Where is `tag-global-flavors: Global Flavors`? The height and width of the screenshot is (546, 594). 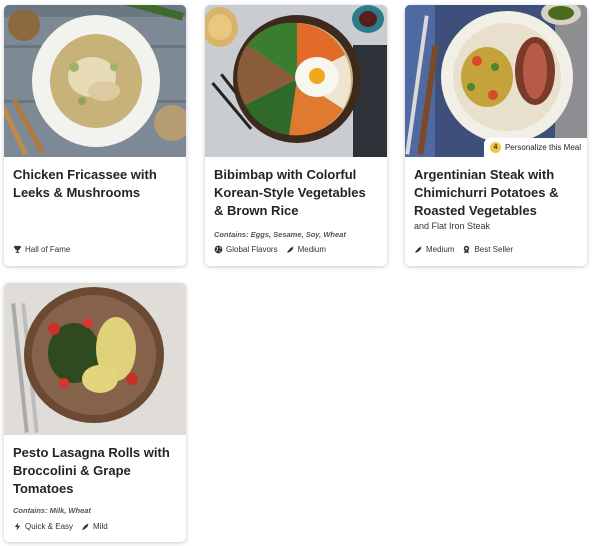
tag-global-flavors: Global Flavors is located at coordinates (246, 249).